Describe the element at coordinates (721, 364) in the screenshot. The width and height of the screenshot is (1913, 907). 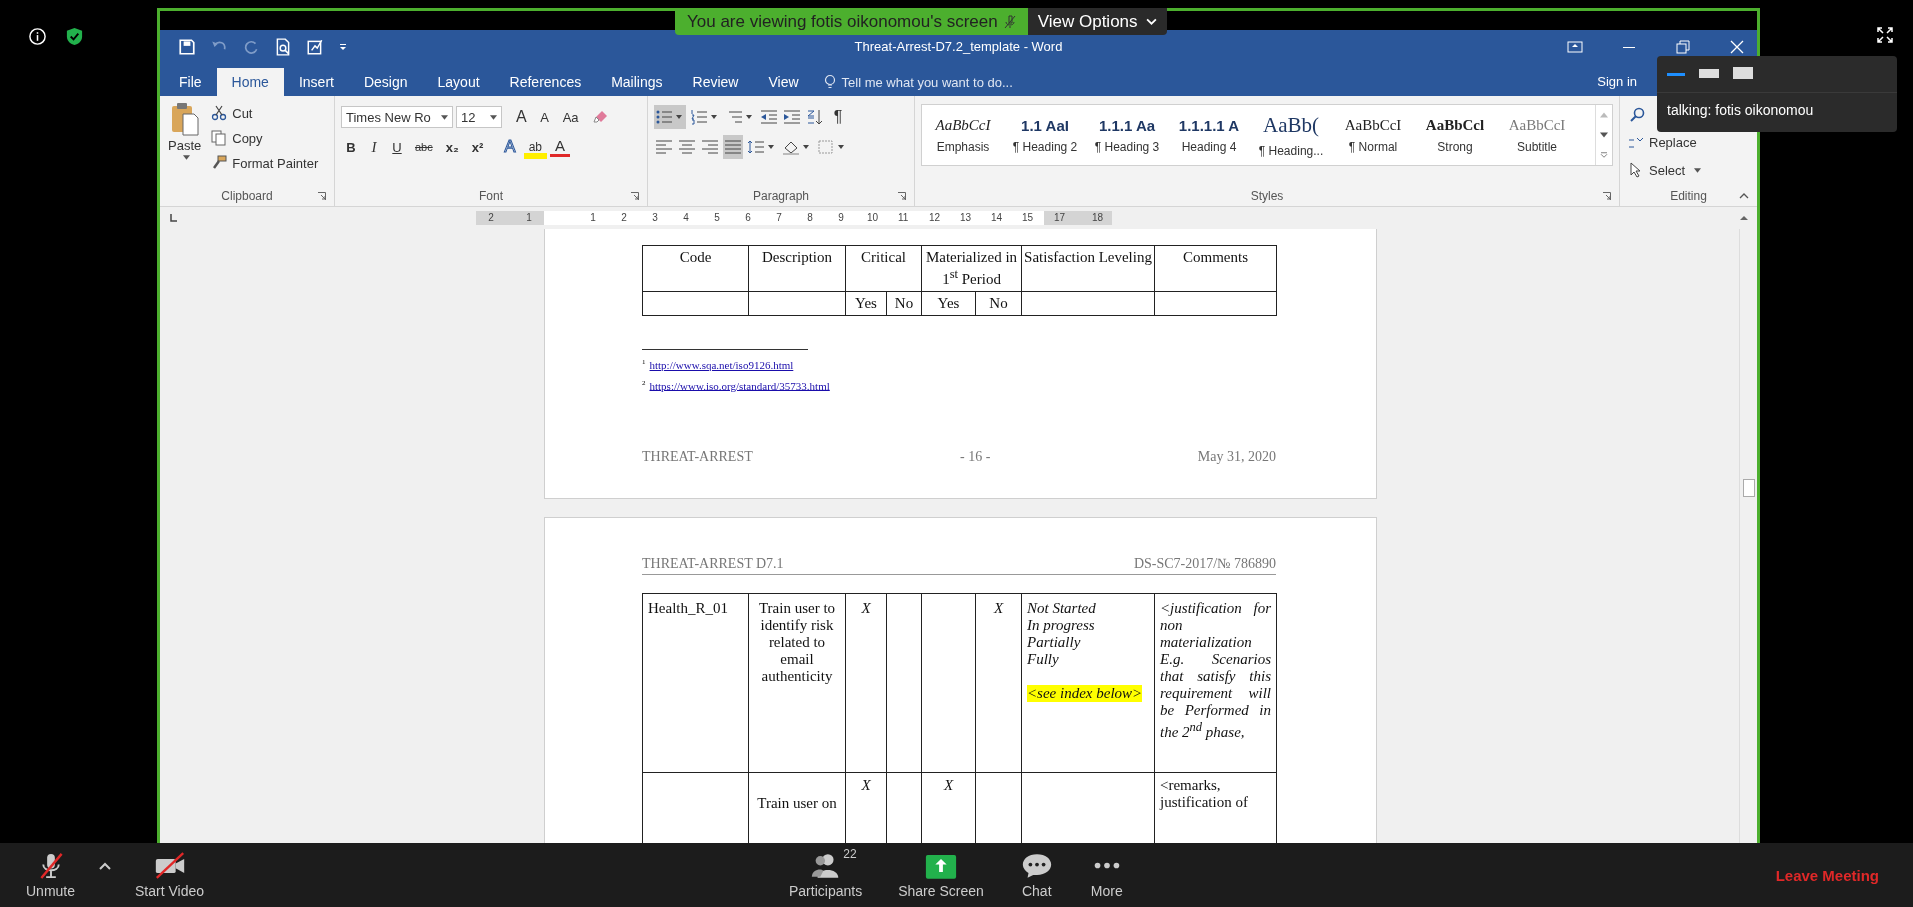
I see `footnote-link: http://www.sqa.net/iso9126.html` at that location.